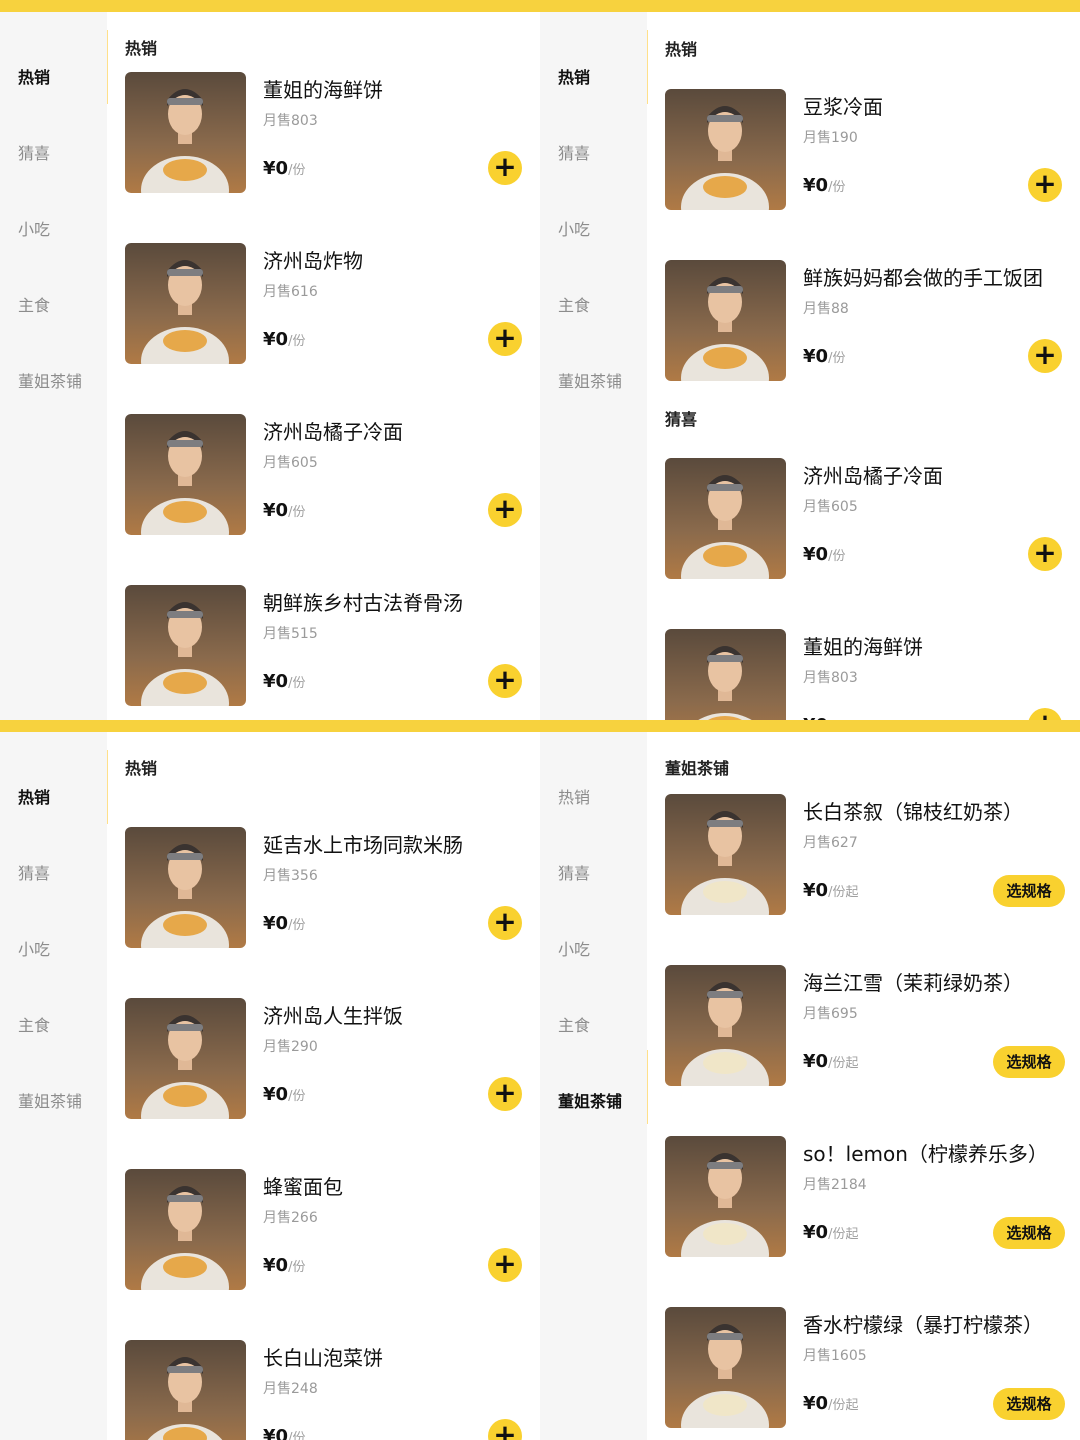 This screenshot has width=1080, height=1440. I want to click on product-card: 长白山泡菜饼 月售248 ¥0/份 +, so click(330, 1390).